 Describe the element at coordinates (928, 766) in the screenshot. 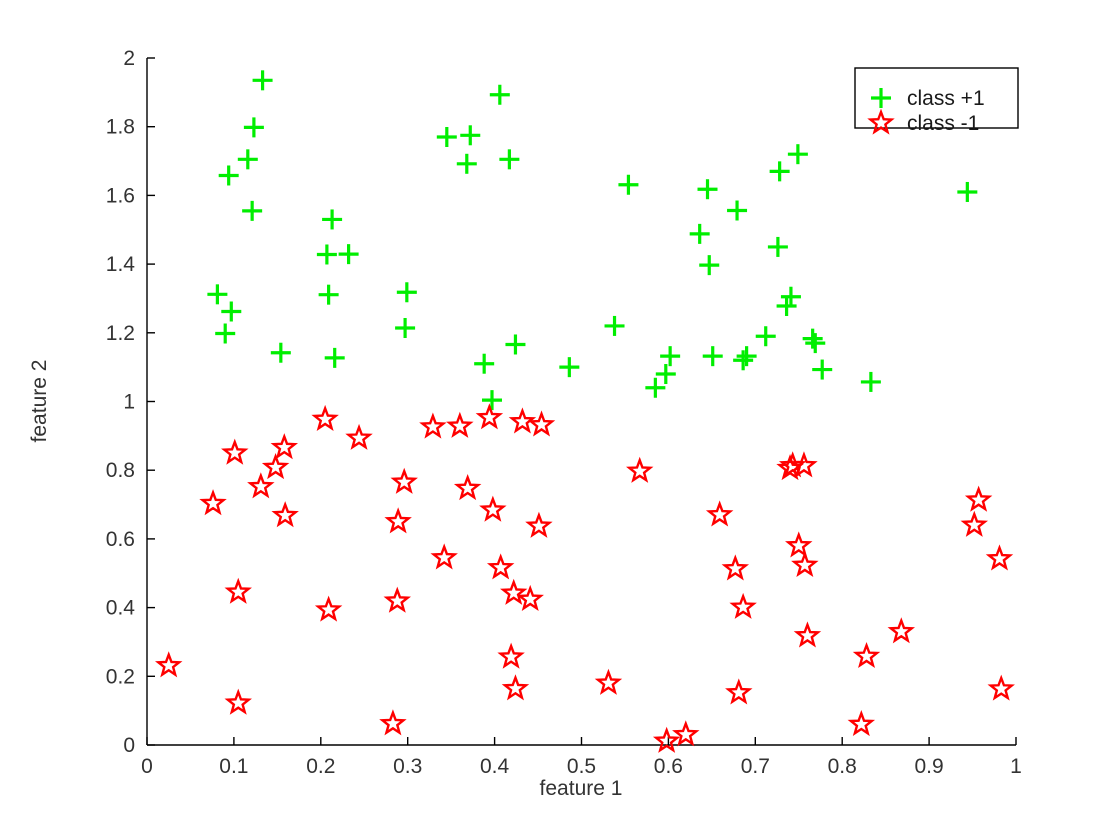

I see `x-tick-label: 0.9` at that location.